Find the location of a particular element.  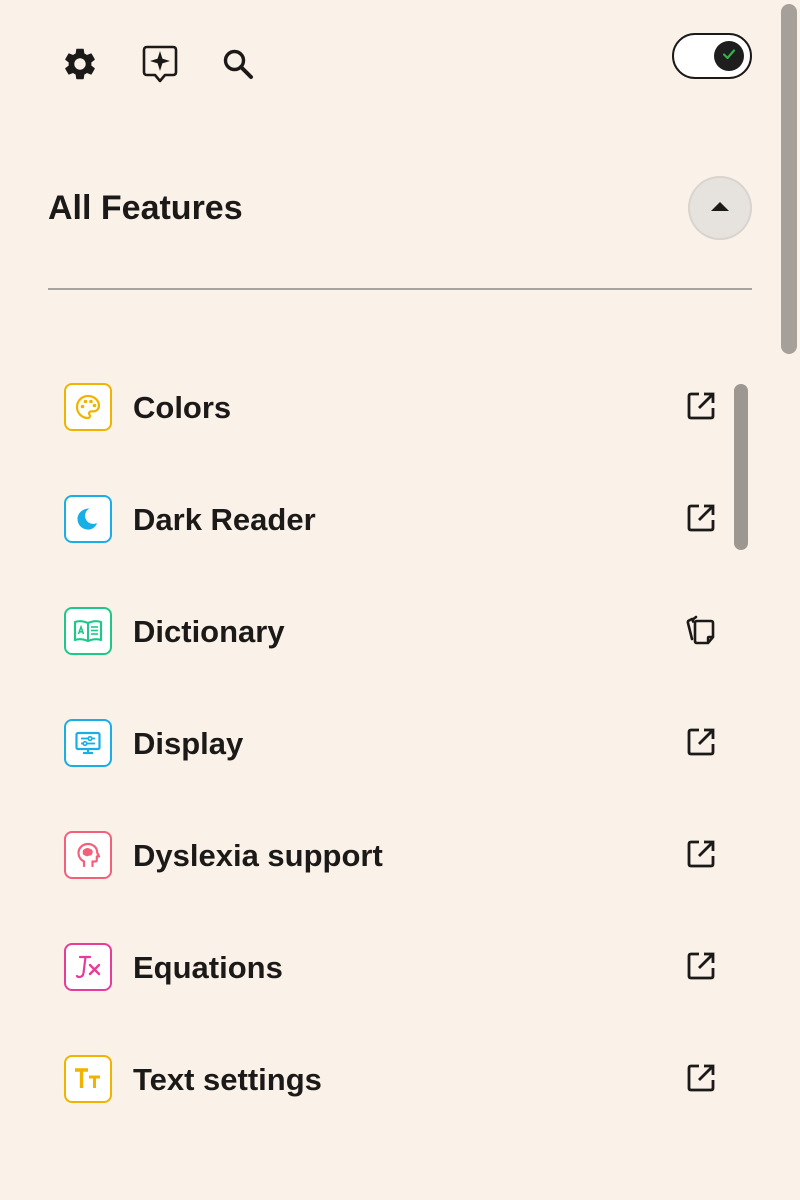

page-scrollbar is located at coordinates (789, 179).